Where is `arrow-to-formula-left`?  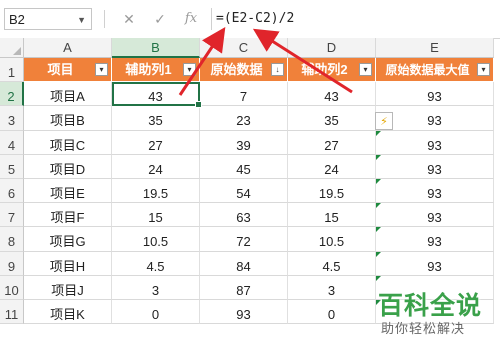
arrow-to-formula-left is located at coordinates (202, 61).